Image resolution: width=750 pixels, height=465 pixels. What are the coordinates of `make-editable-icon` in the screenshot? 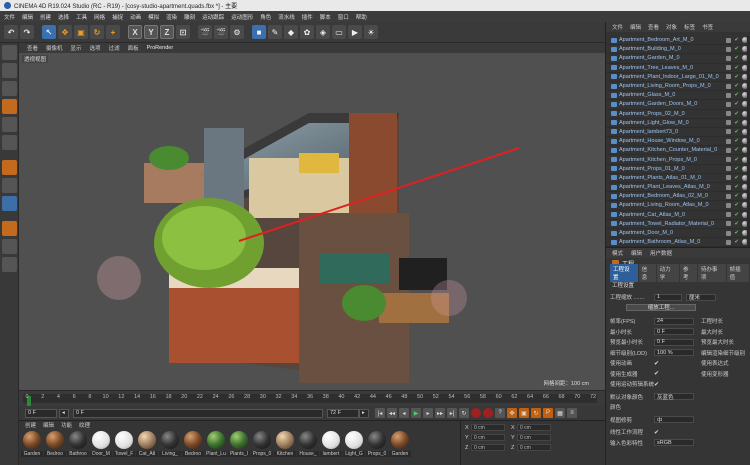 It's located at (9, 52).